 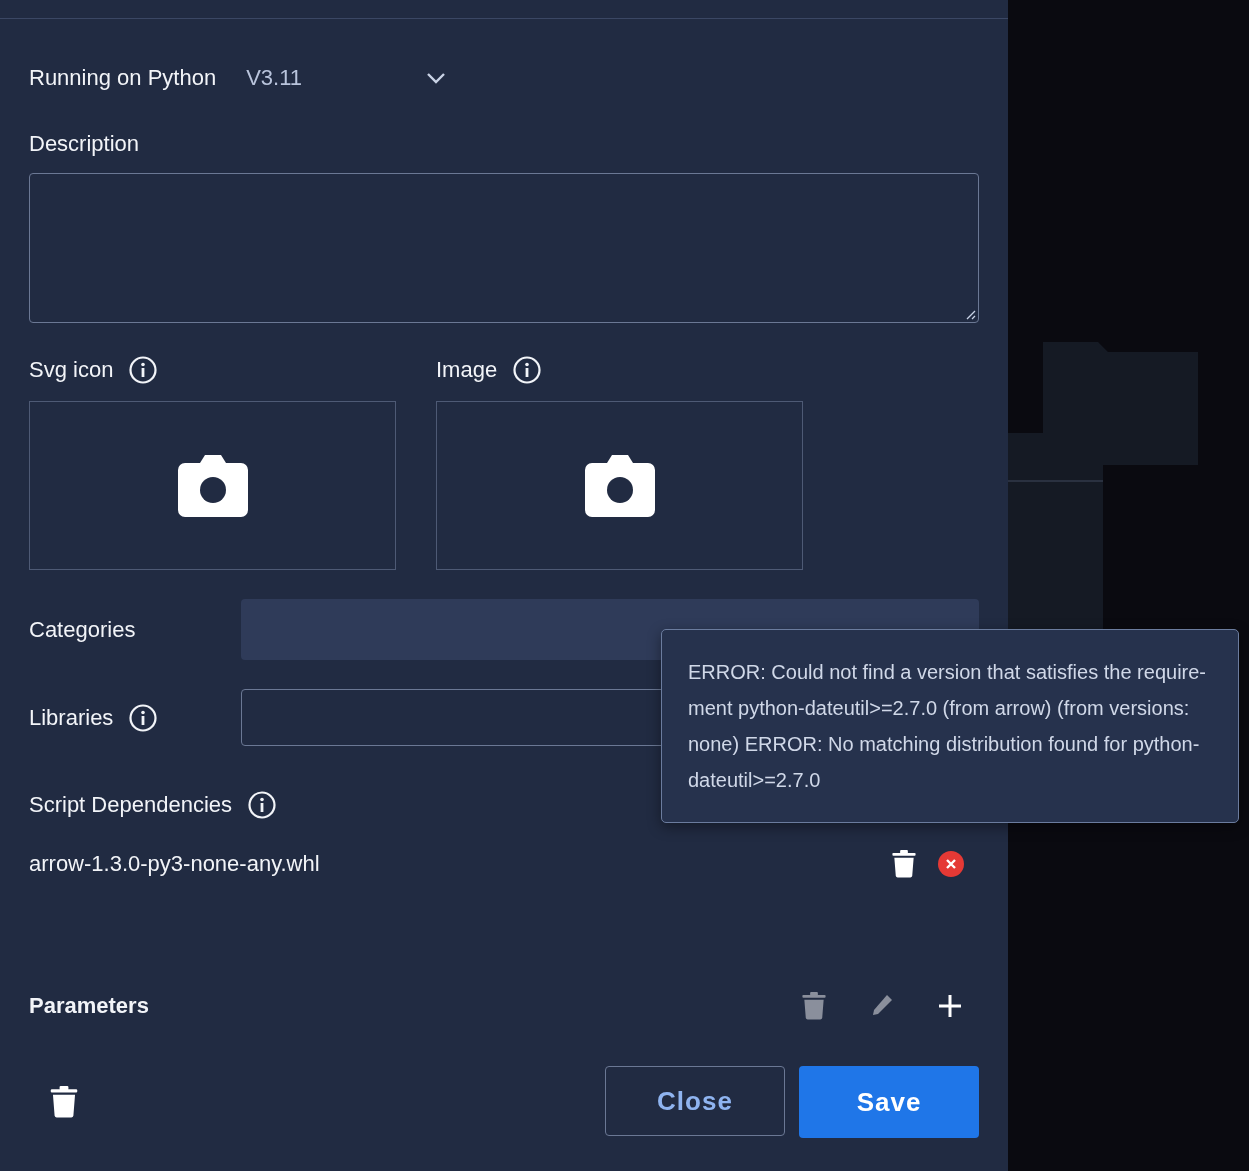 I want to click on field-label: Libraries, so click(x=71, y=717).